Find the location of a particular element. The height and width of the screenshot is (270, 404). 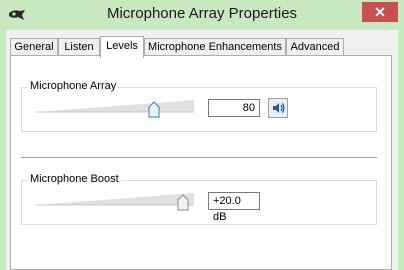

microphone-array-value-field: 80 is located at coordinates (234, 108).